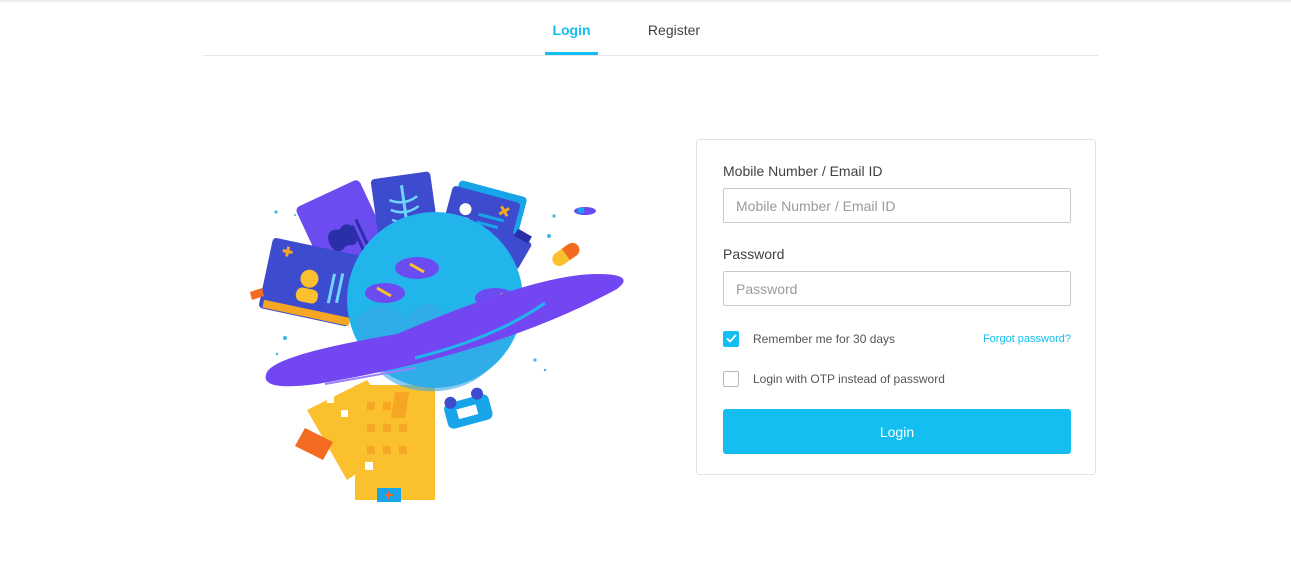 Image resolution: width=1291 pixels, height=568 pixels. What do you see at coordinates (803, 171) in the screenshot?
I see `mobile-email-label: Mobile Number / Email ID` at bounding box center [803, 171].